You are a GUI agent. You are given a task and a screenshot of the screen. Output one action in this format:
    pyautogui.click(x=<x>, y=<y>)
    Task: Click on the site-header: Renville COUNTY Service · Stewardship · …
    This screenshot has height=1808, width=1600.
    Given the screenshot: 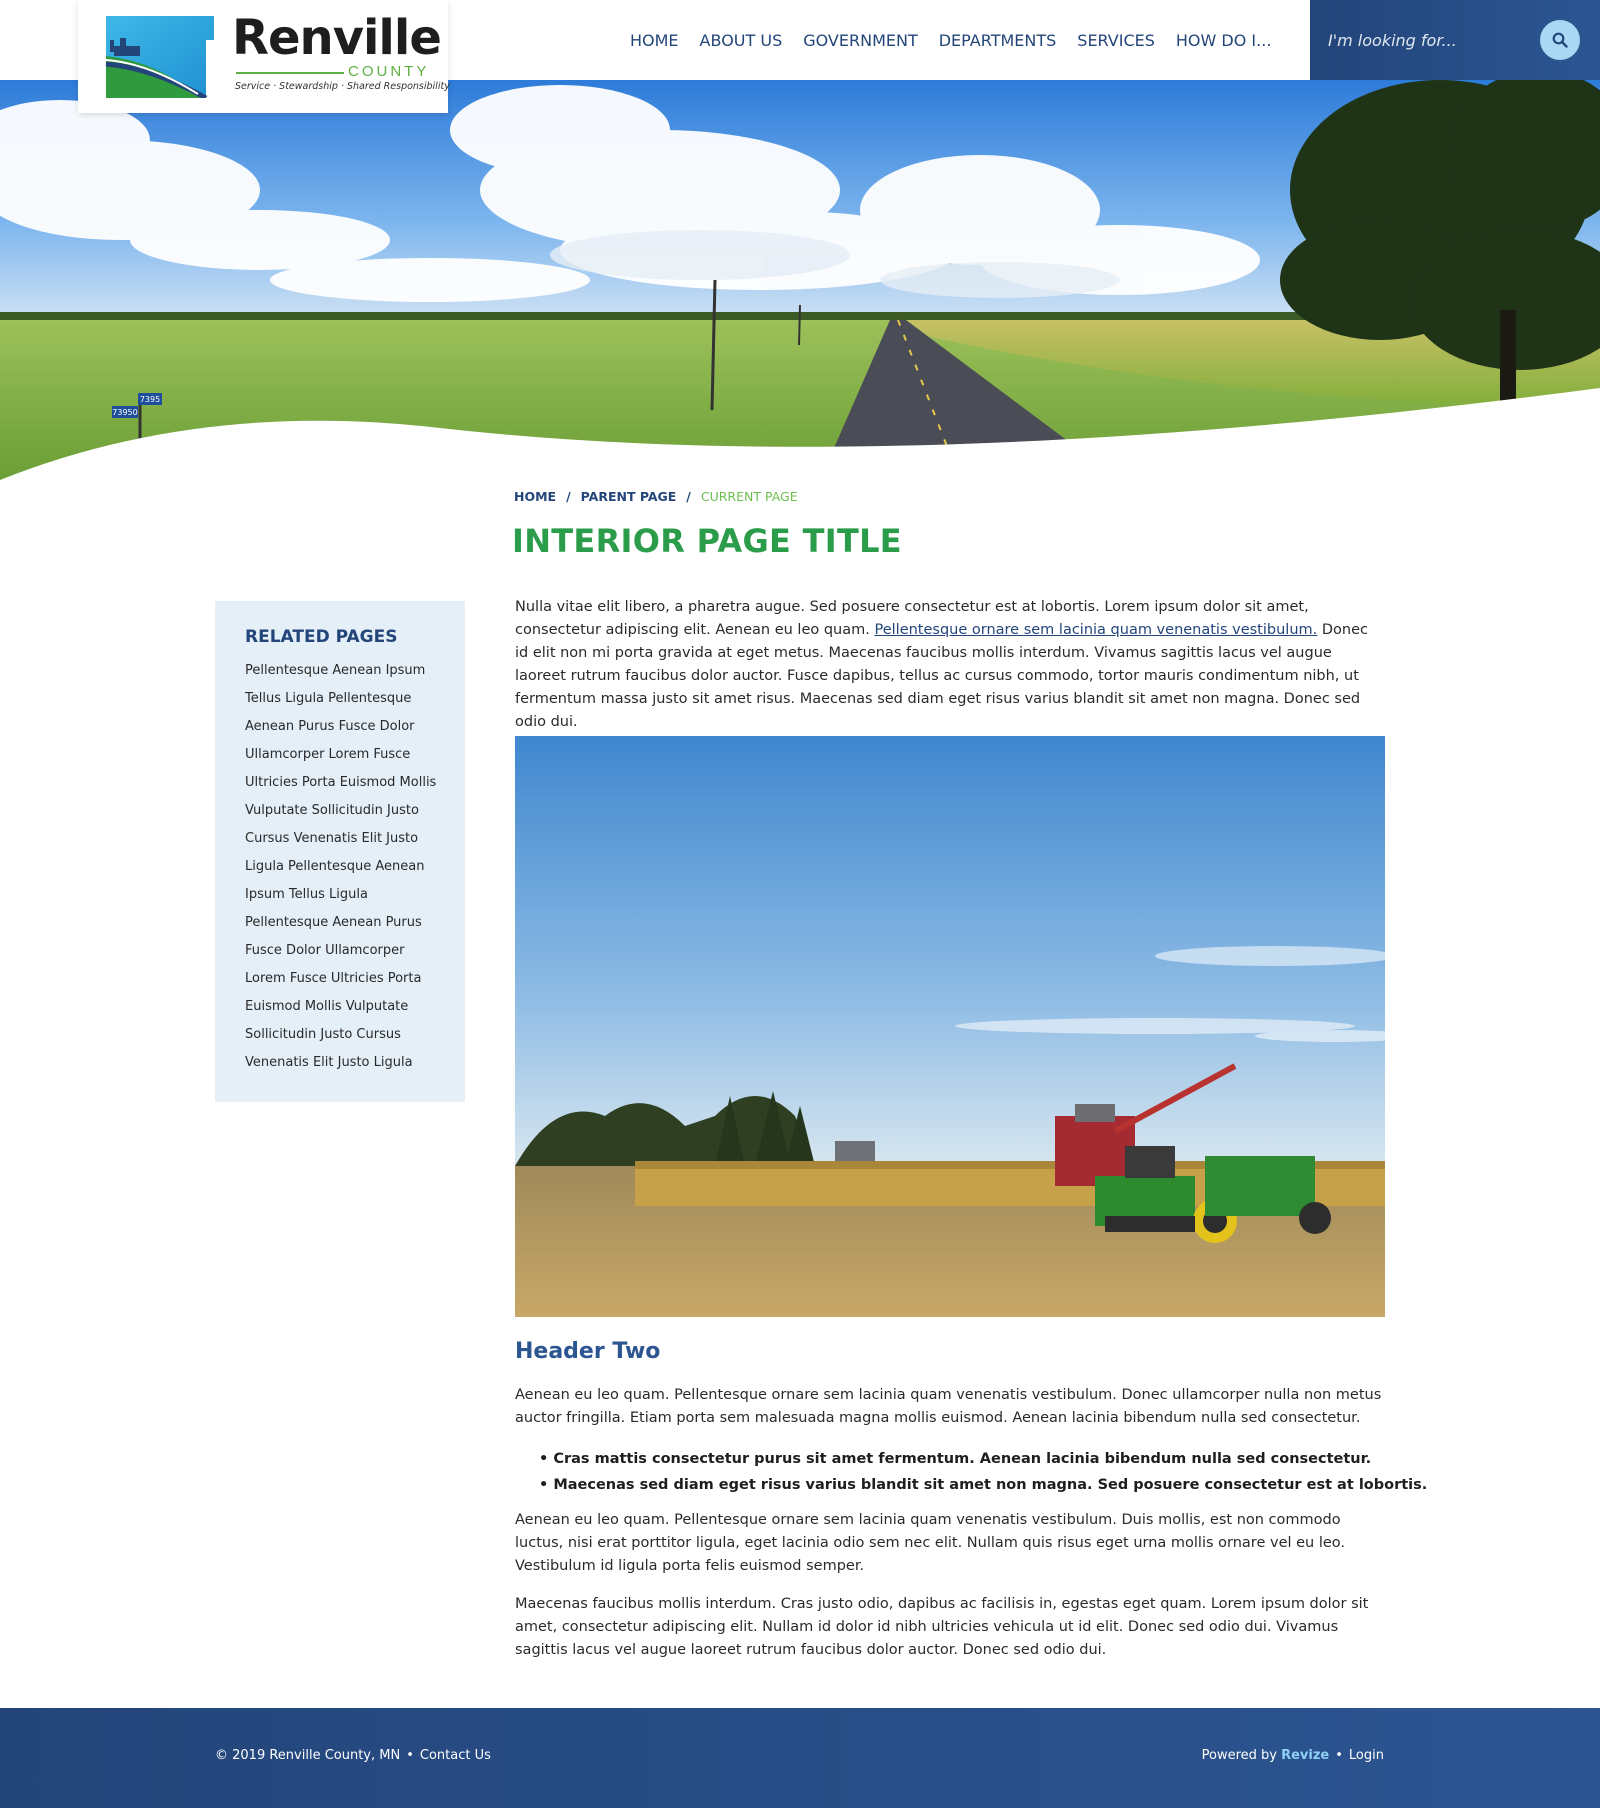 What is the action you would take?
    pyautogui.click(x=800, y=56)
    